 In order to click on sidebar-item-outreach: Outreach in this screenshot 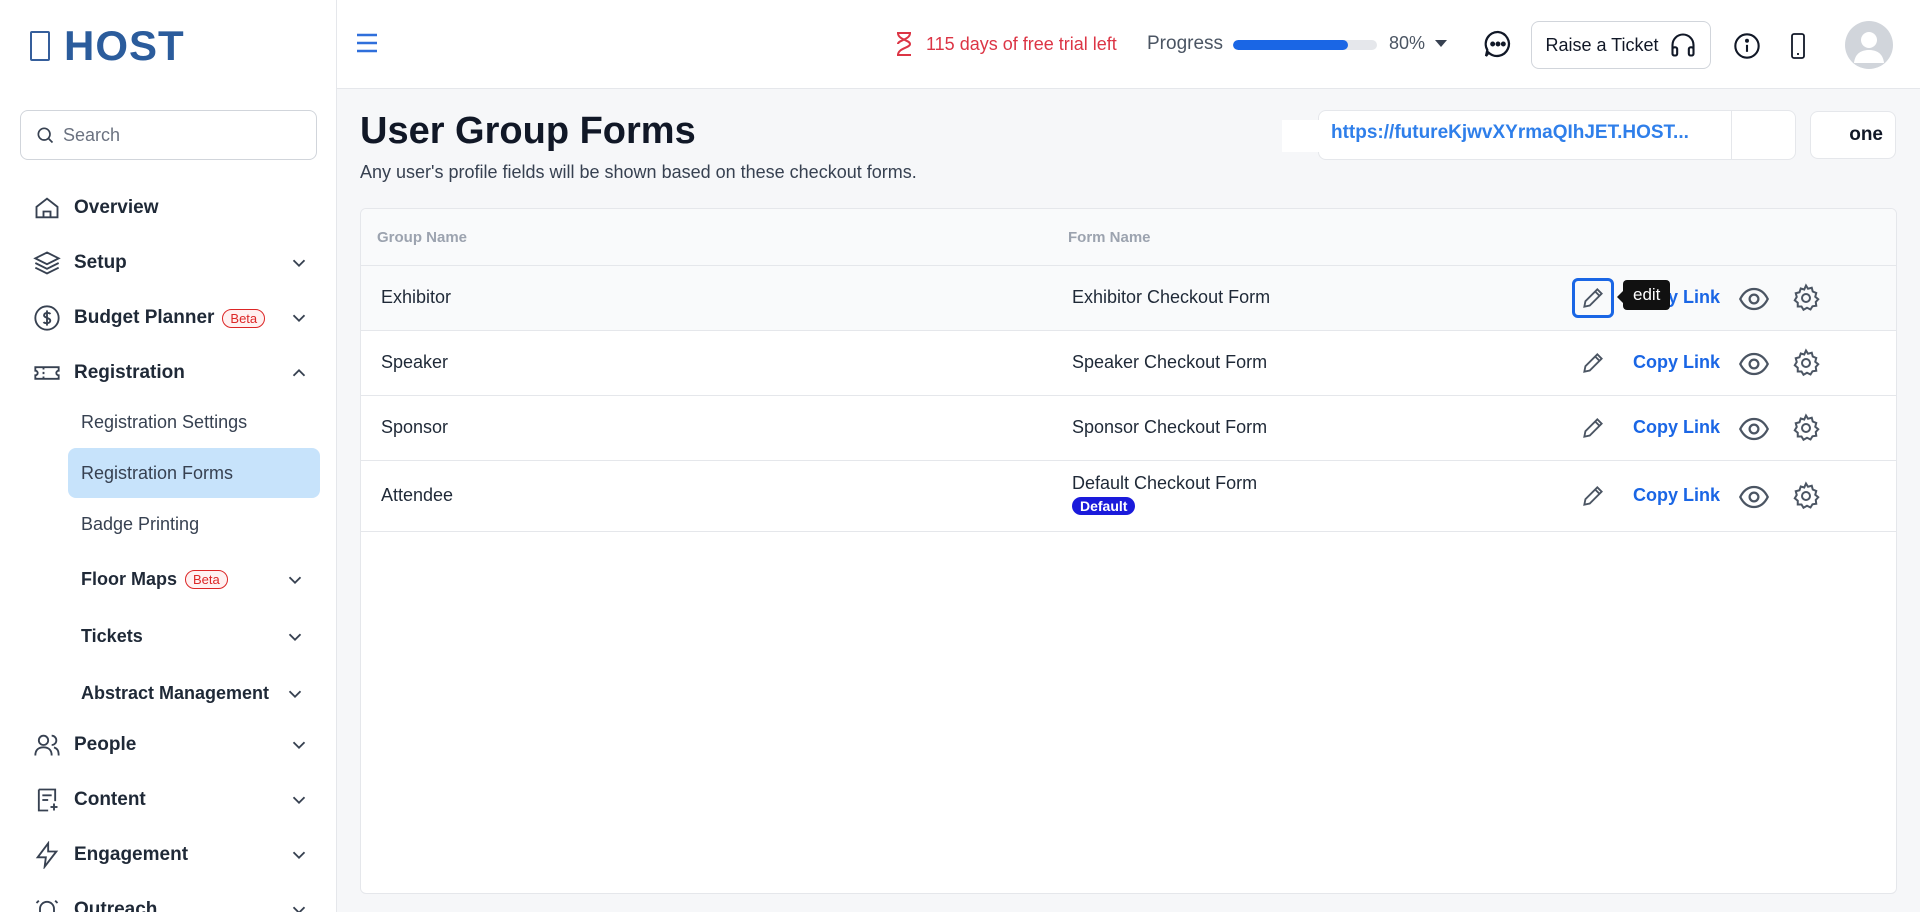, I will do `click(170, 901)`.